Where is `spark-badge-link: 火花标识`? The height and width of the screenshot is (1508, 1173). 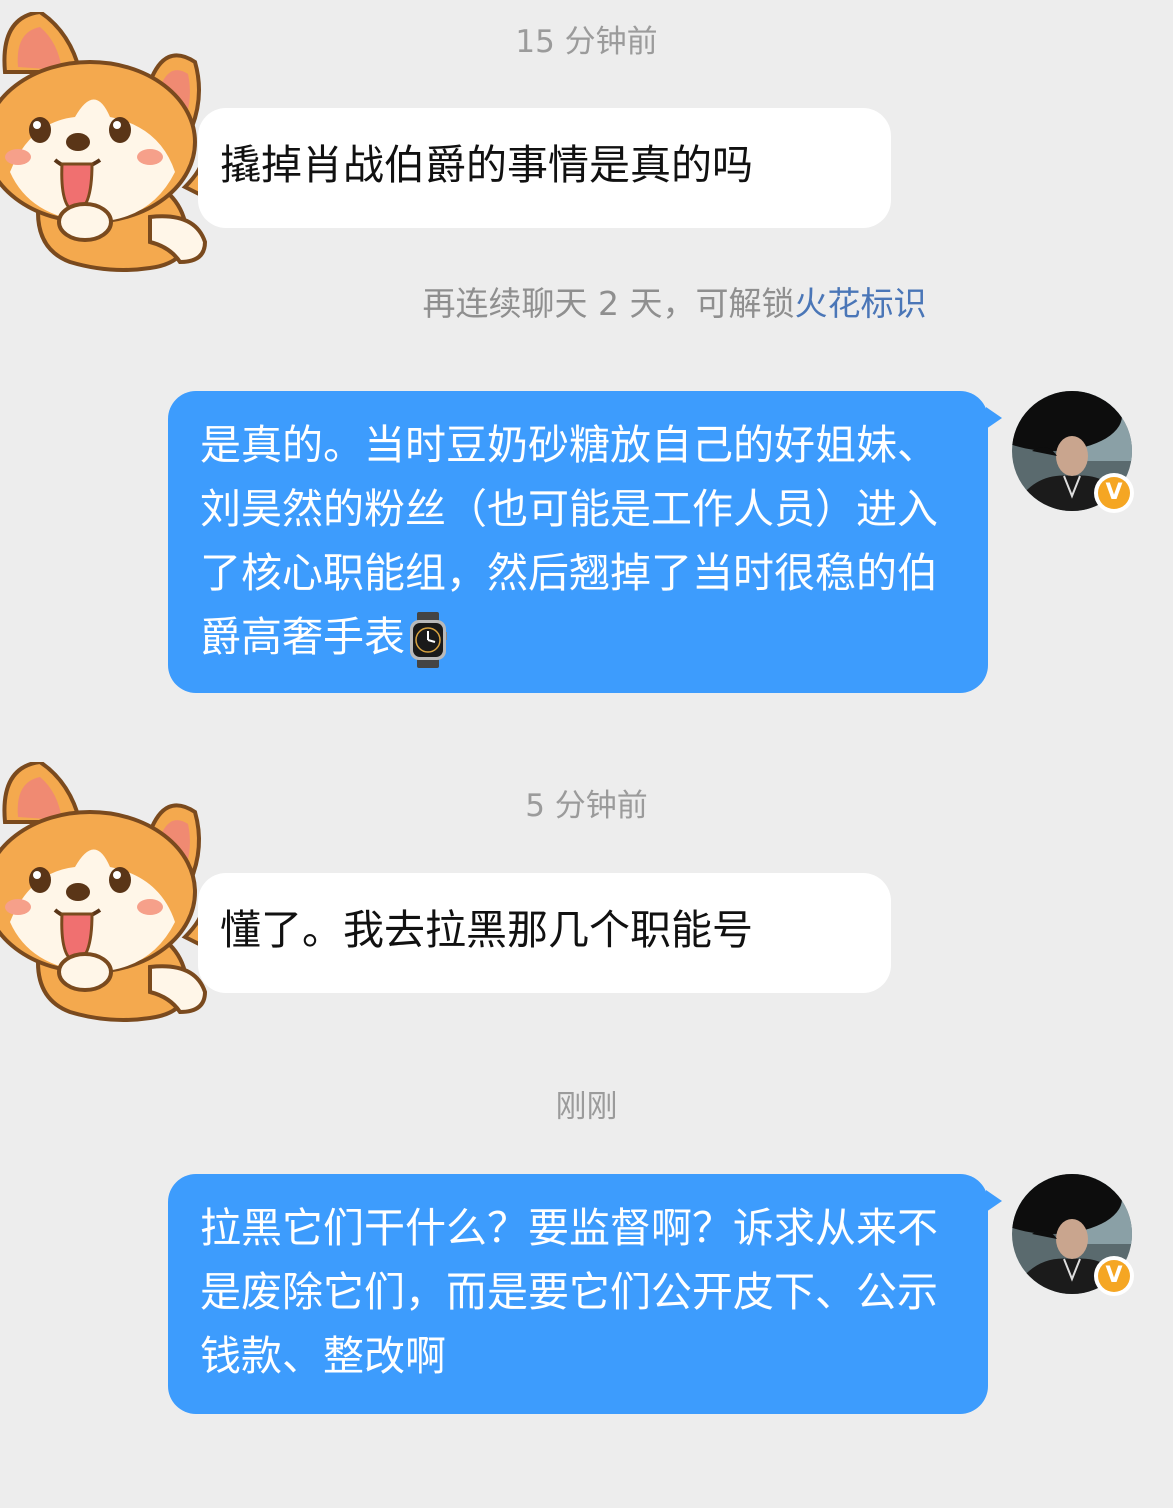 spark-badge-link: 火花标识 is located at coordinates (860, 303).